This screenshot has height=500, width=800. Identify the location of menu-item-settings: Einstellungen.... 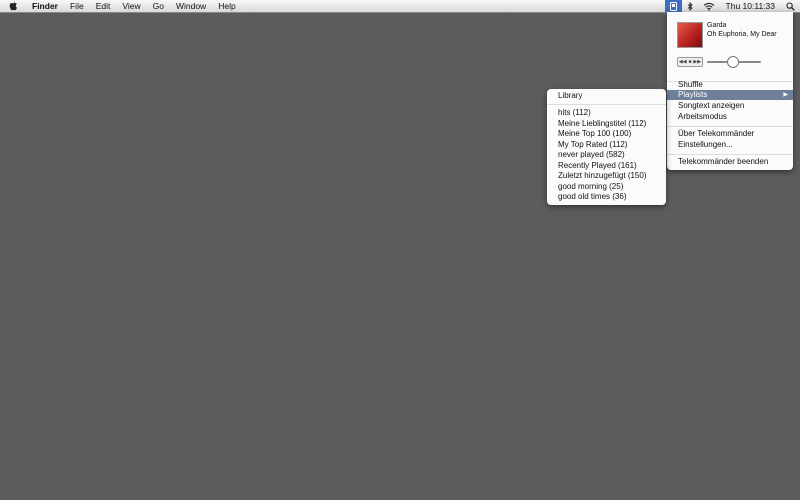
(730, 145).